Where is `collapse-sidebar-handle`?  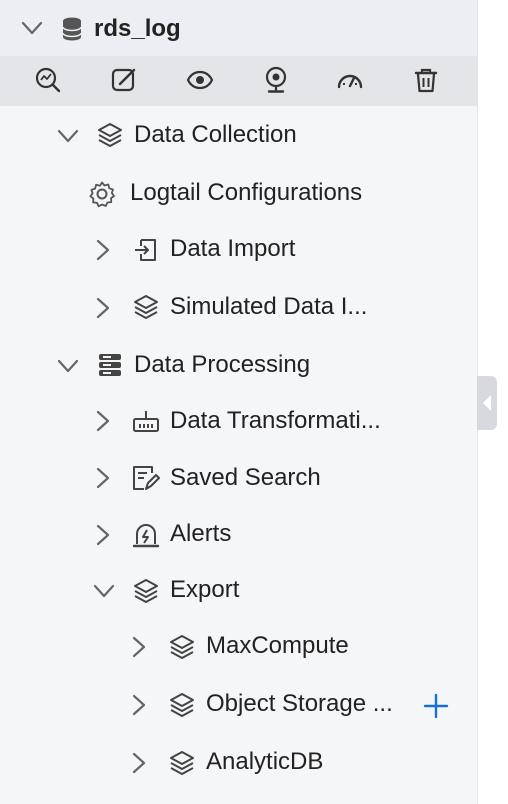
collapse-sidebar-handle is located at coordinates (487, 403).